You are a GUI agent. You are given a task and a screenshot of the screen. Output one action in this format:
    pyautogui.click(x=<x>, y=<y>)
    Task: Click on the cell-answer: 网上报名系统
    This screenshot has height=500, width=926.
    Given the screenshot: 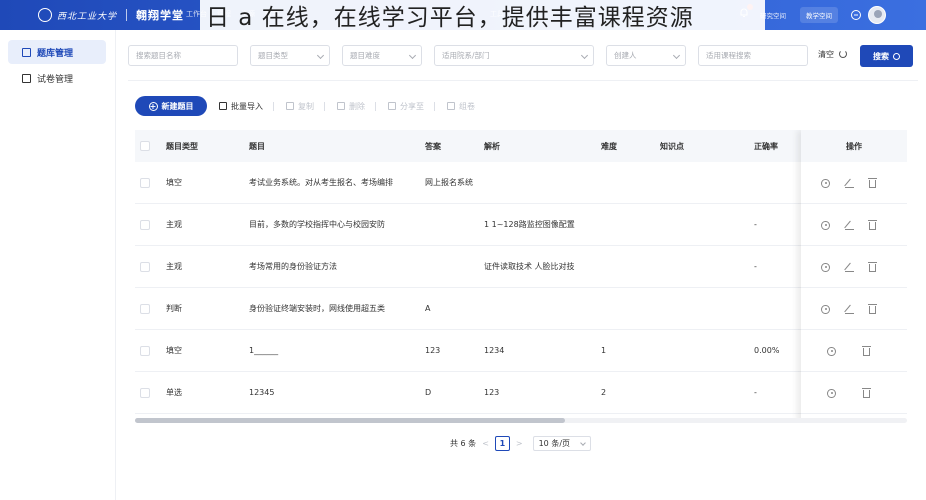 What is the action you would take?
    pyautogui.click(x=449, y=182)
    